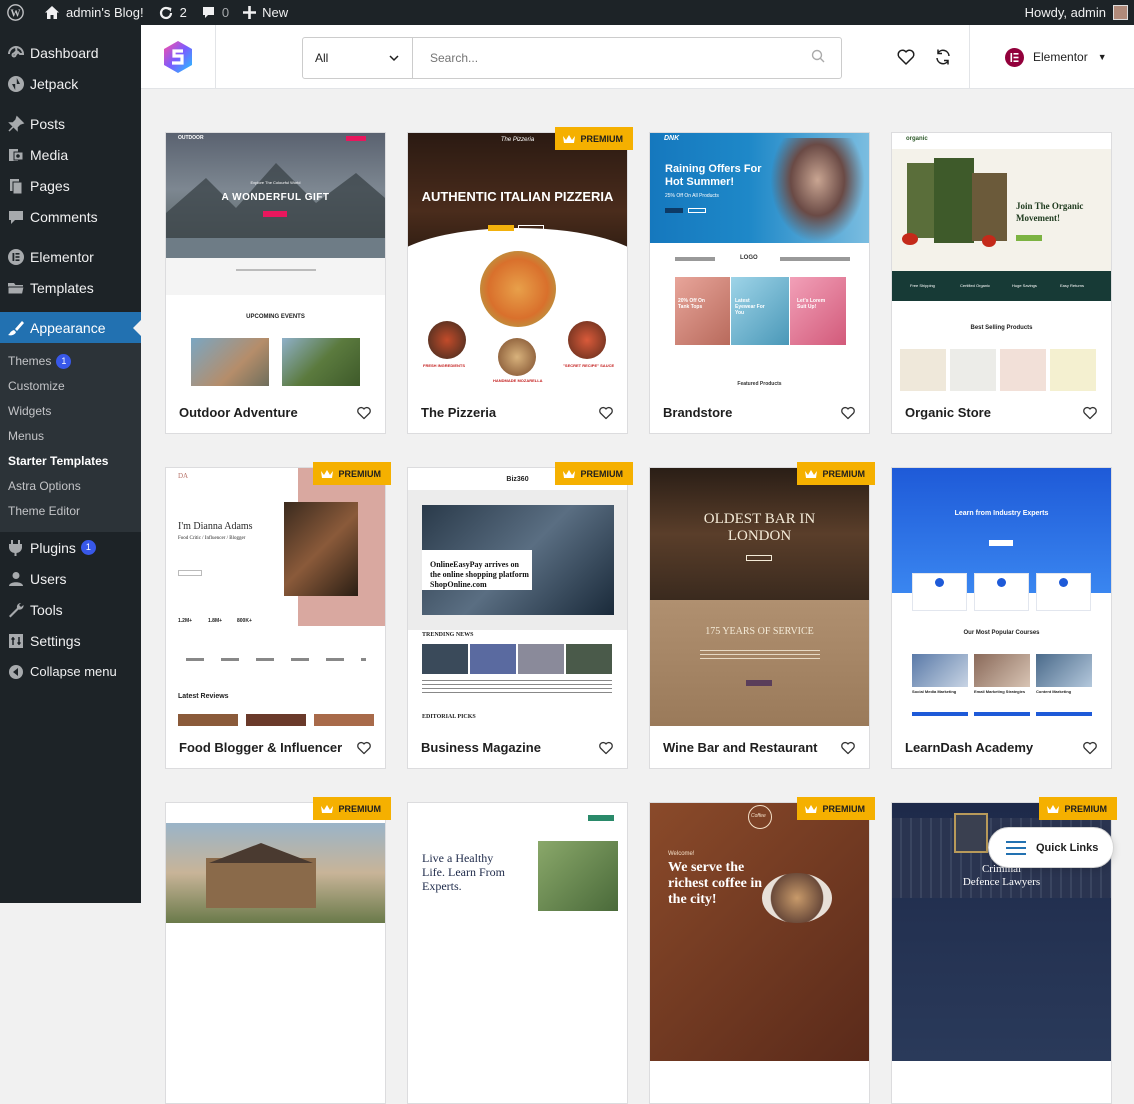 The height and width of the screenshot is (1104, 1134). I want to click on site-name: admin's Blog!, so click(105, 12).